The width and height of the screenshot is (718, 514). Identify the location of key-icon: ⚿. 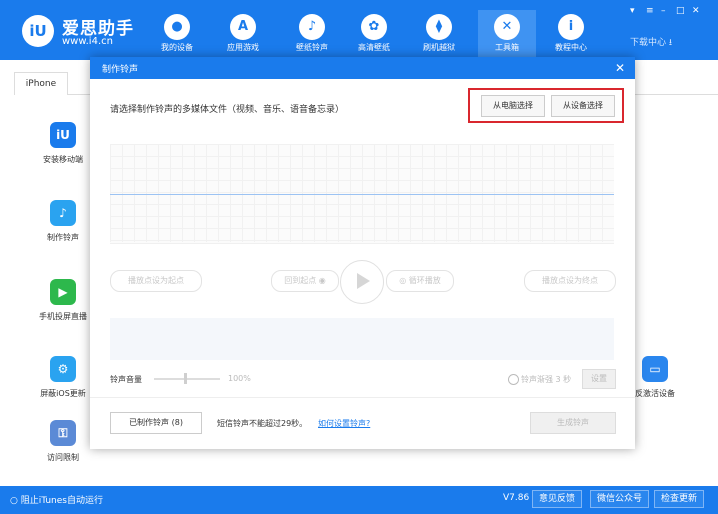
(63, 433).